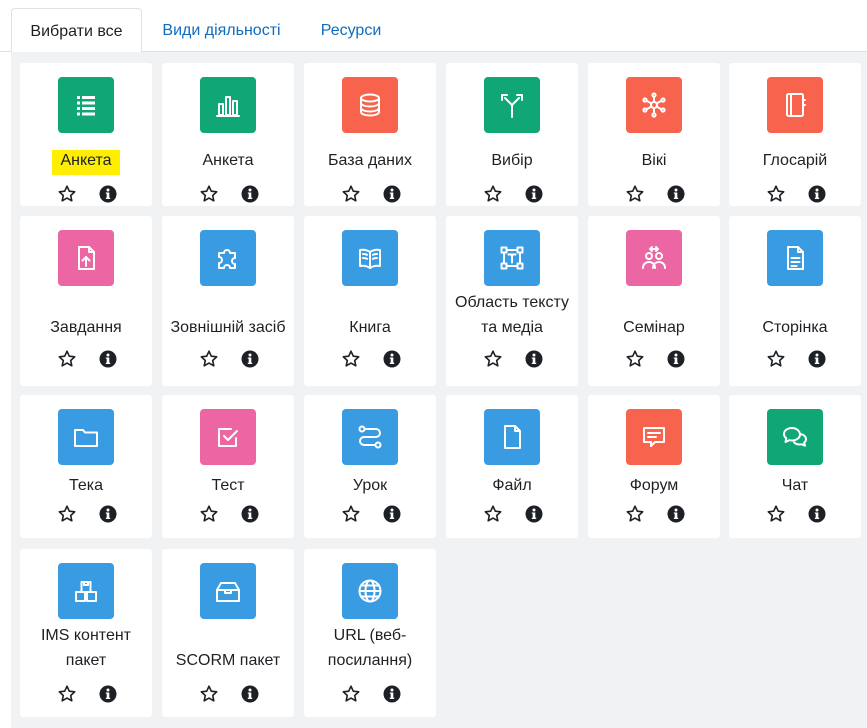 This screenshot has width=867, height=728. What do you see at coordinates (654, 437) in the screenshot?
I see `forum-speech-icon` at bounding box center [654, 437].